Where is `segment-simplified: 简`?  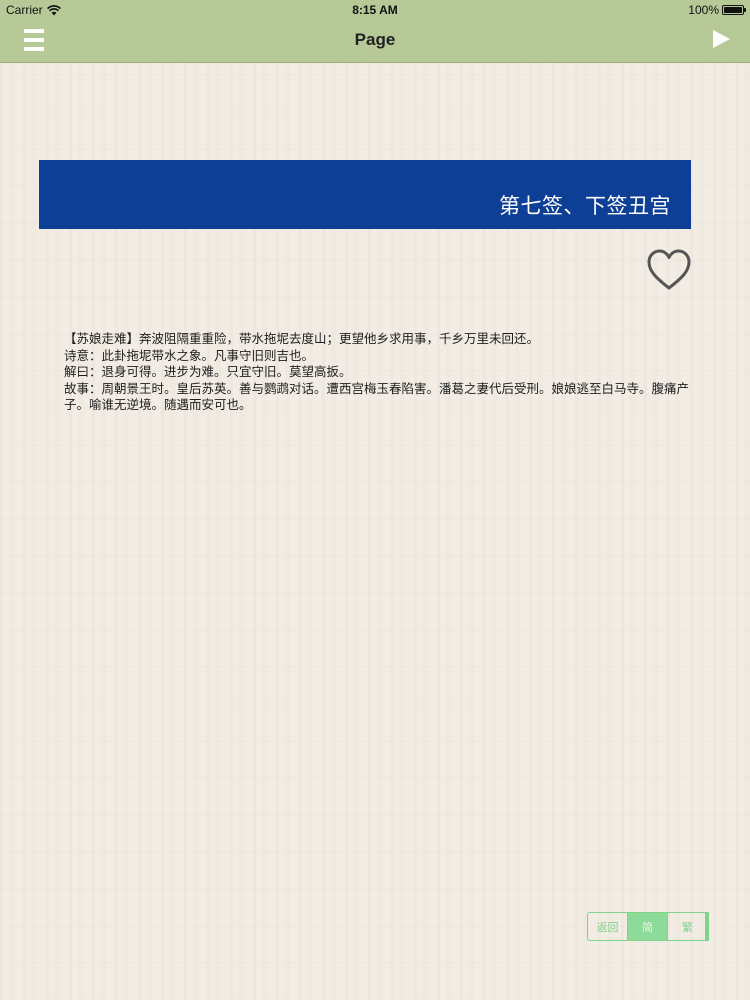 segment-simplified: 简 is located at coordinates (648, 926).